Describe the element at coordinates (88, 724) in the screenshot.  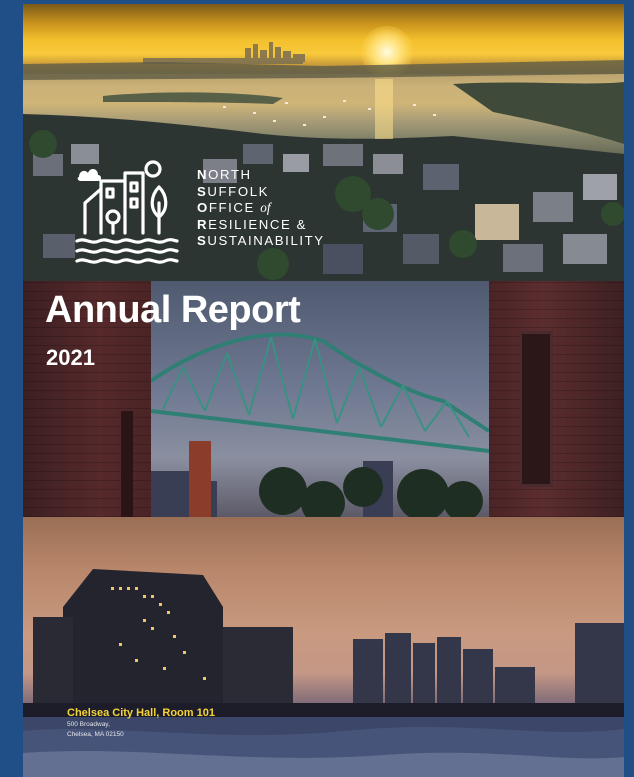
I see `address-street: 500 Broadway,` at that location.